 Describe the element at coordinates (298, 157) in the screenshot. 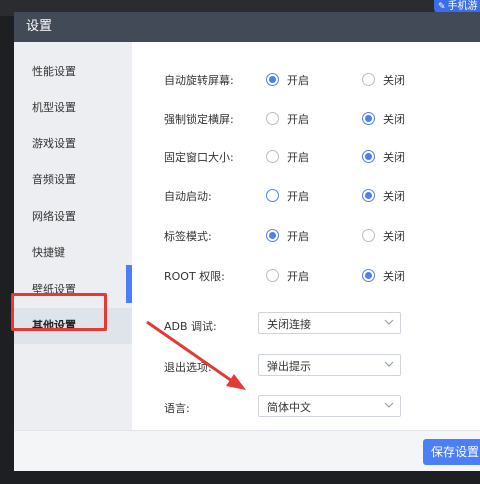

I see `fixed-window-on-label: 开启` at that location.